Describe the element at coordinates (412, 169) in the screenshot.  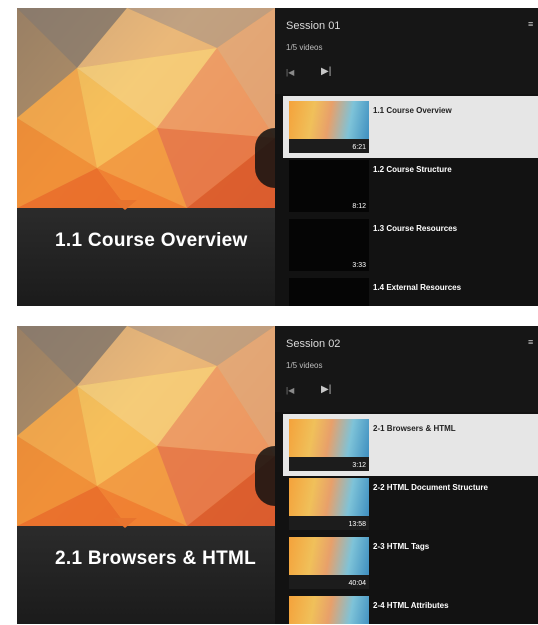
I see `playlist-item-label: 1.2 Course Structure` at that location.